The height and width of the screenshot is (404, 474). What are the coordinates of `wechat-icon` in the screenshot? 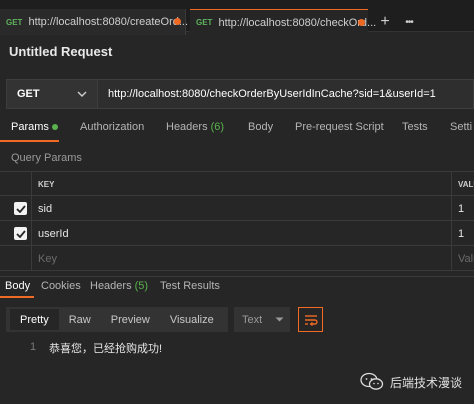 It's located at (372, 381).